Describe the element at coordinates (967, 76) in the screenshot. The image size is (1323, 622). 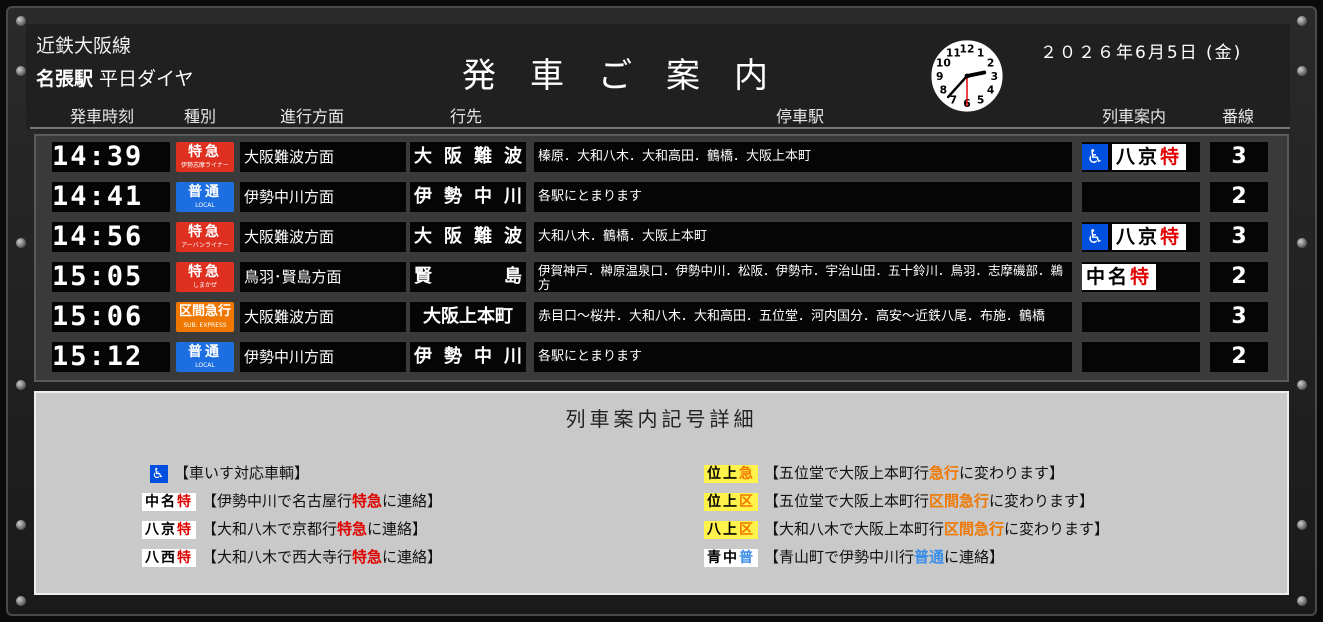
I see `clock-icon: 123456789101112` at that location.